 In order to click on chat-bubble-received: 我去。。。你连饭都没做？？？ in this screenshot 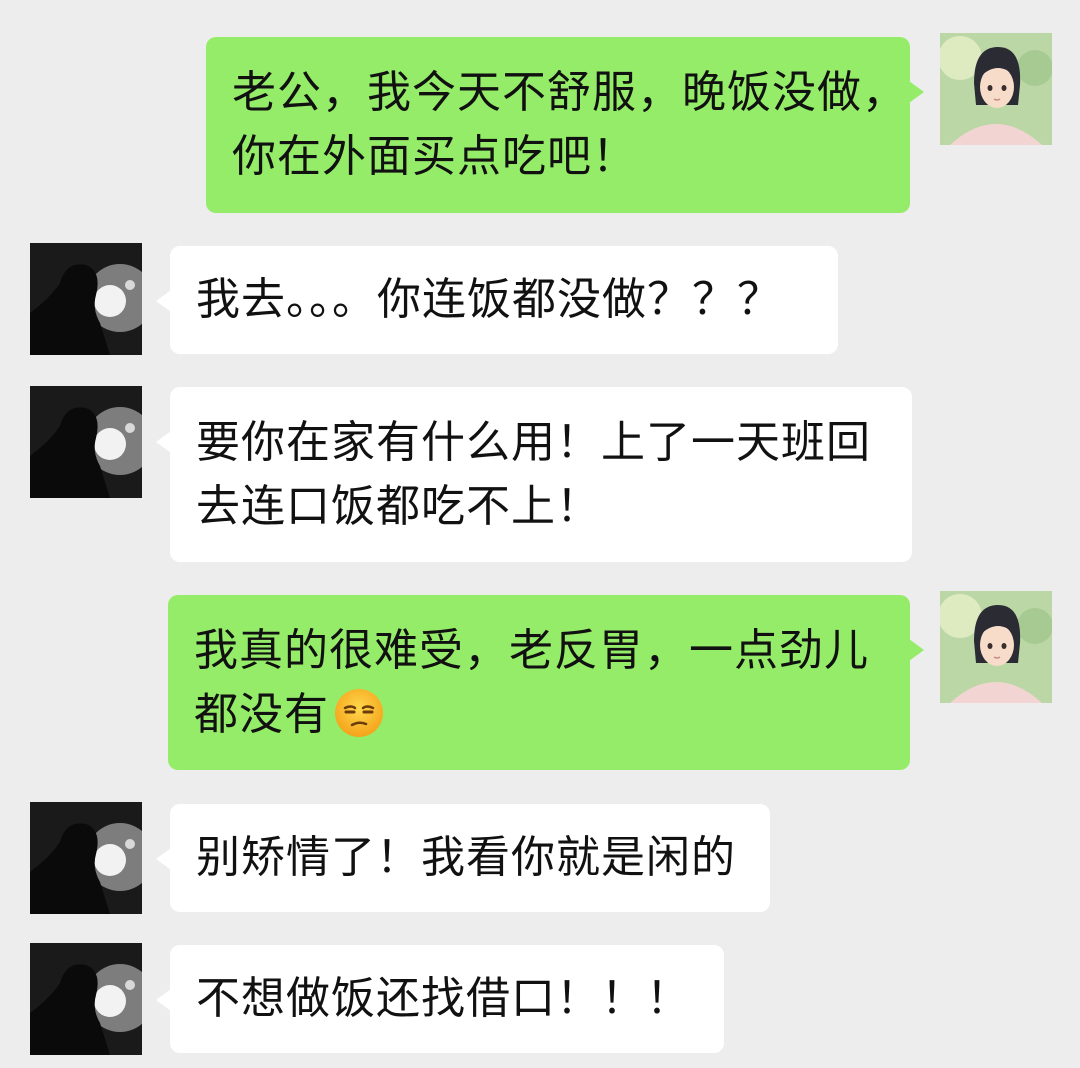, I will do `click(497, 300)`.